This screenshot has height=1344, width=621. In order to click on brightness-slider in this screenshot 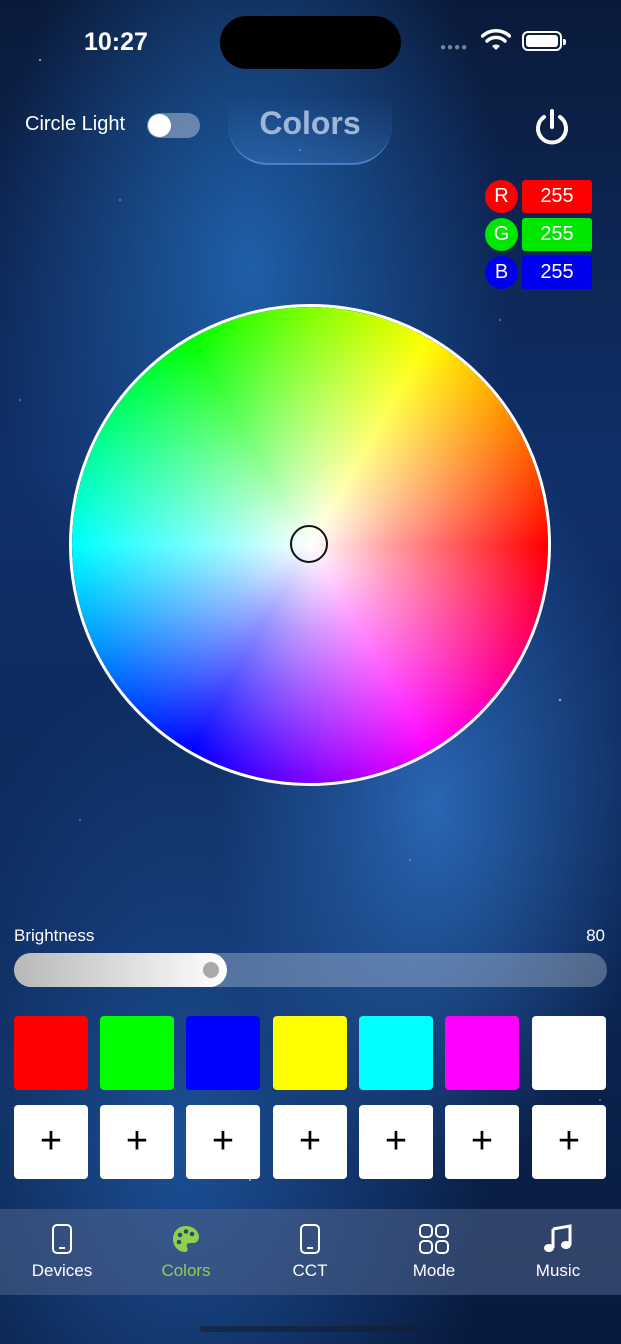, I will do `click(310, 970)`.